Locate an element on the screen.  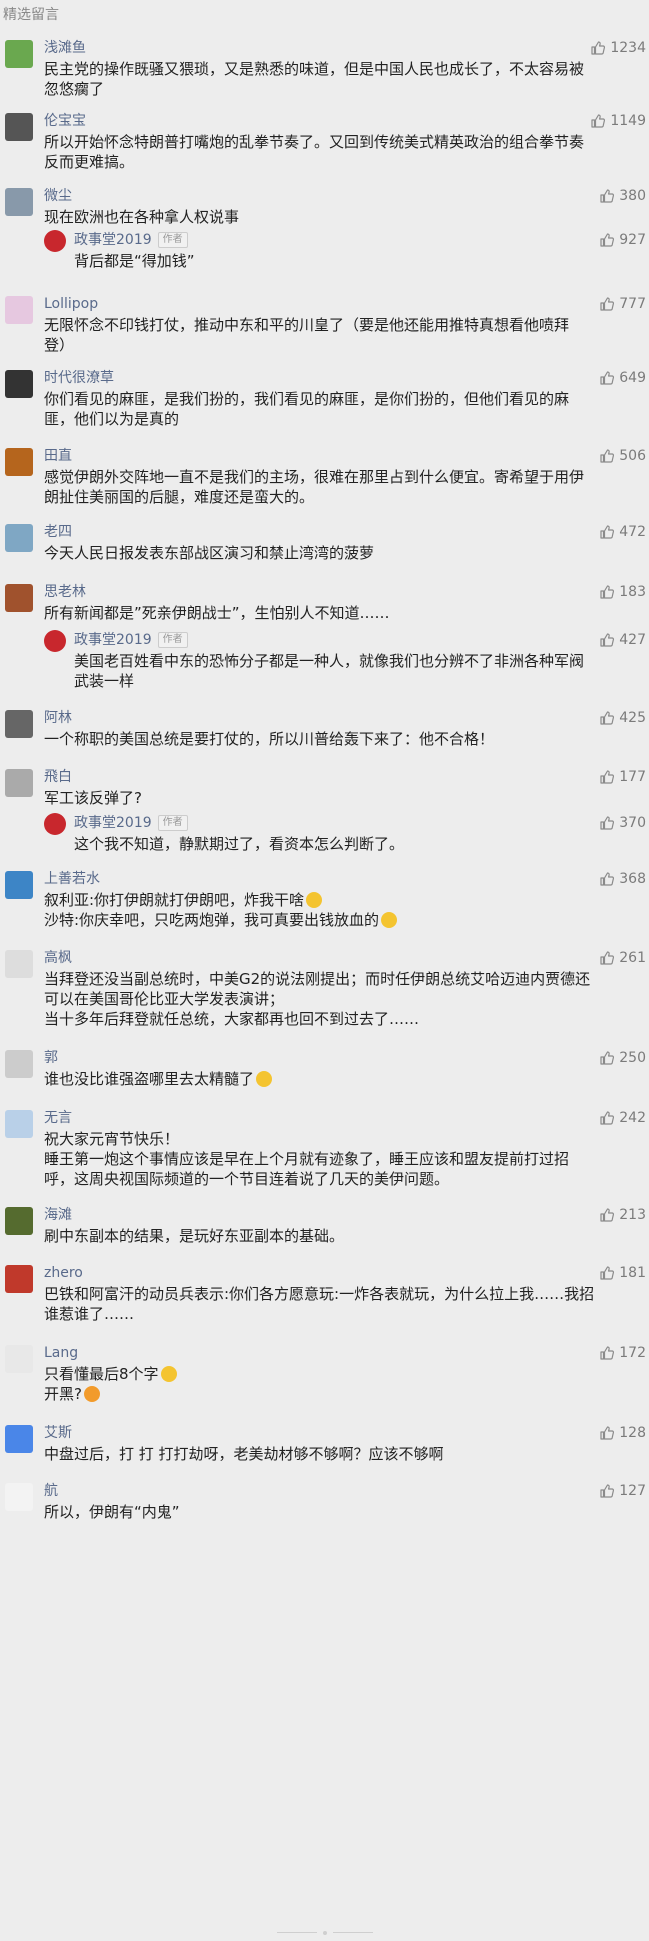
like-button: 172 is located at coordinates (622, 1353).